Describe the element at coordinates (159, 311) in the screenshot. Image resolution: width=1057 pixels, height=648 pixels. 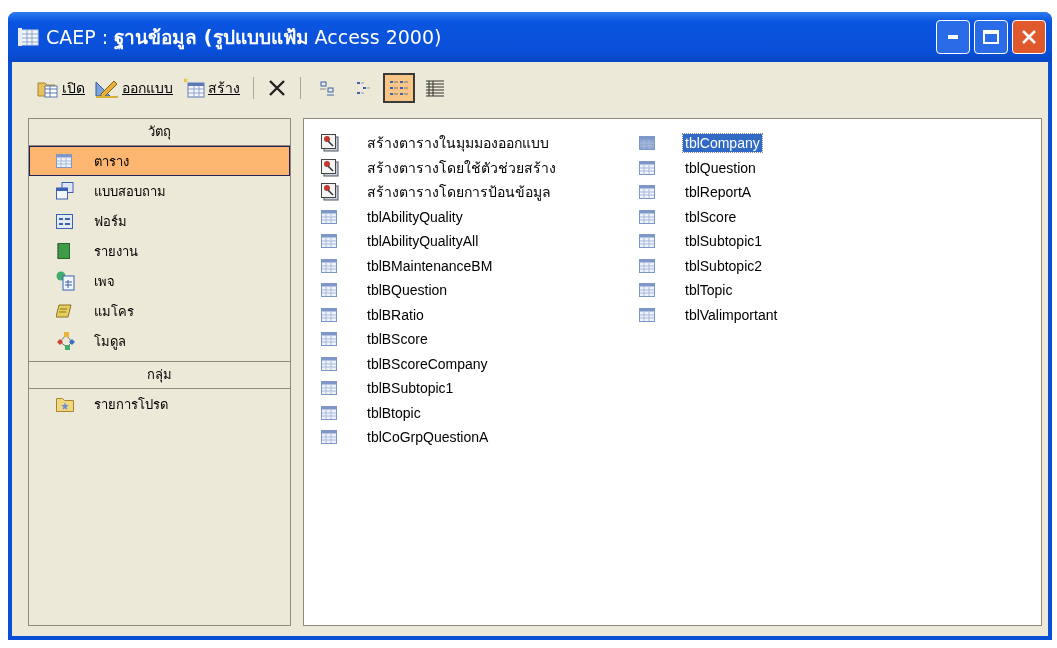
I see `object-type-item: แมโคร` at that location.